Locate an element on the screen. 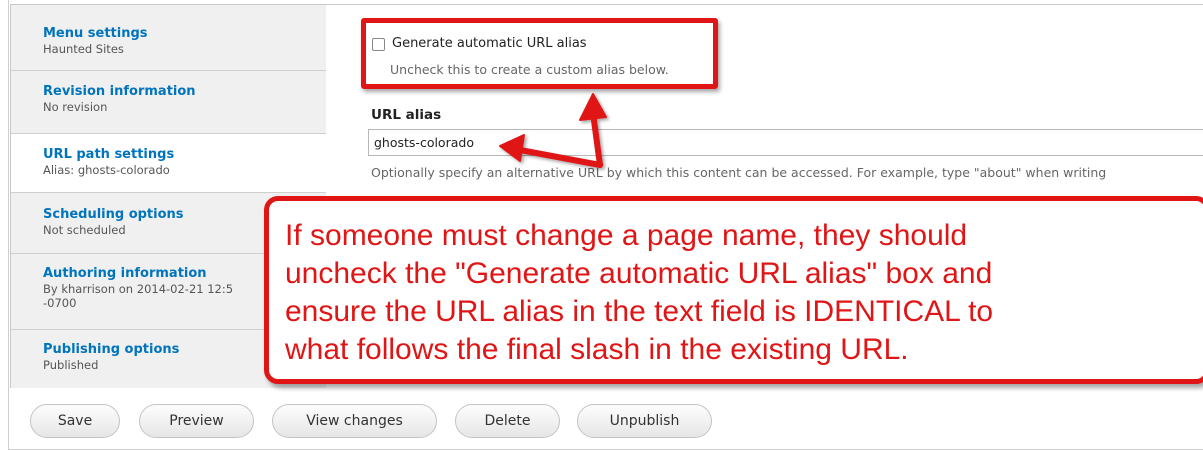  arrow-up-head is located at coordinates (593, 107).